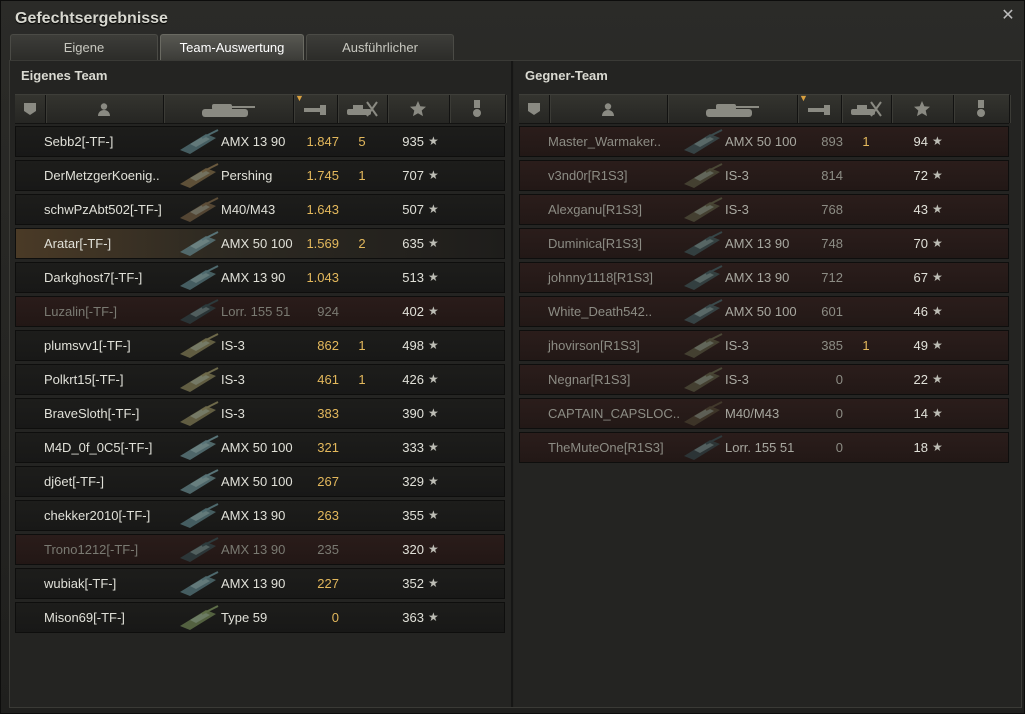 The height and width of the screenshot is (714, 1025). Describe the element at coordinates (244, 617) in the screenshot. I see `tank-name: Type 59` at that location.